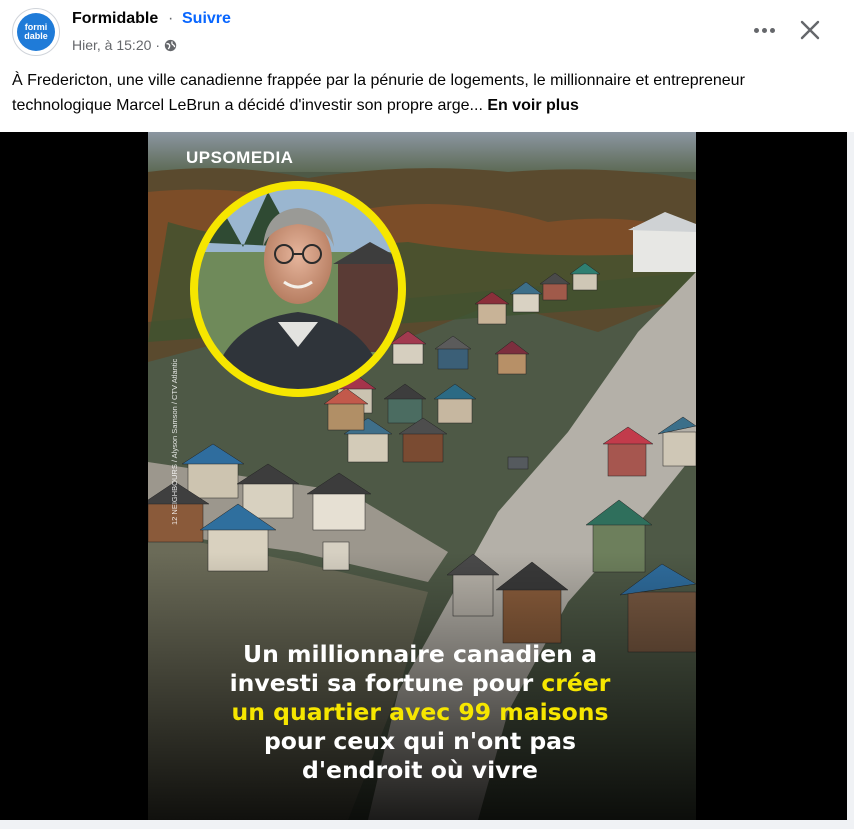  Describe the element at coordinates (170, 45) in the screenshot. I see `globe-icon` at that location.